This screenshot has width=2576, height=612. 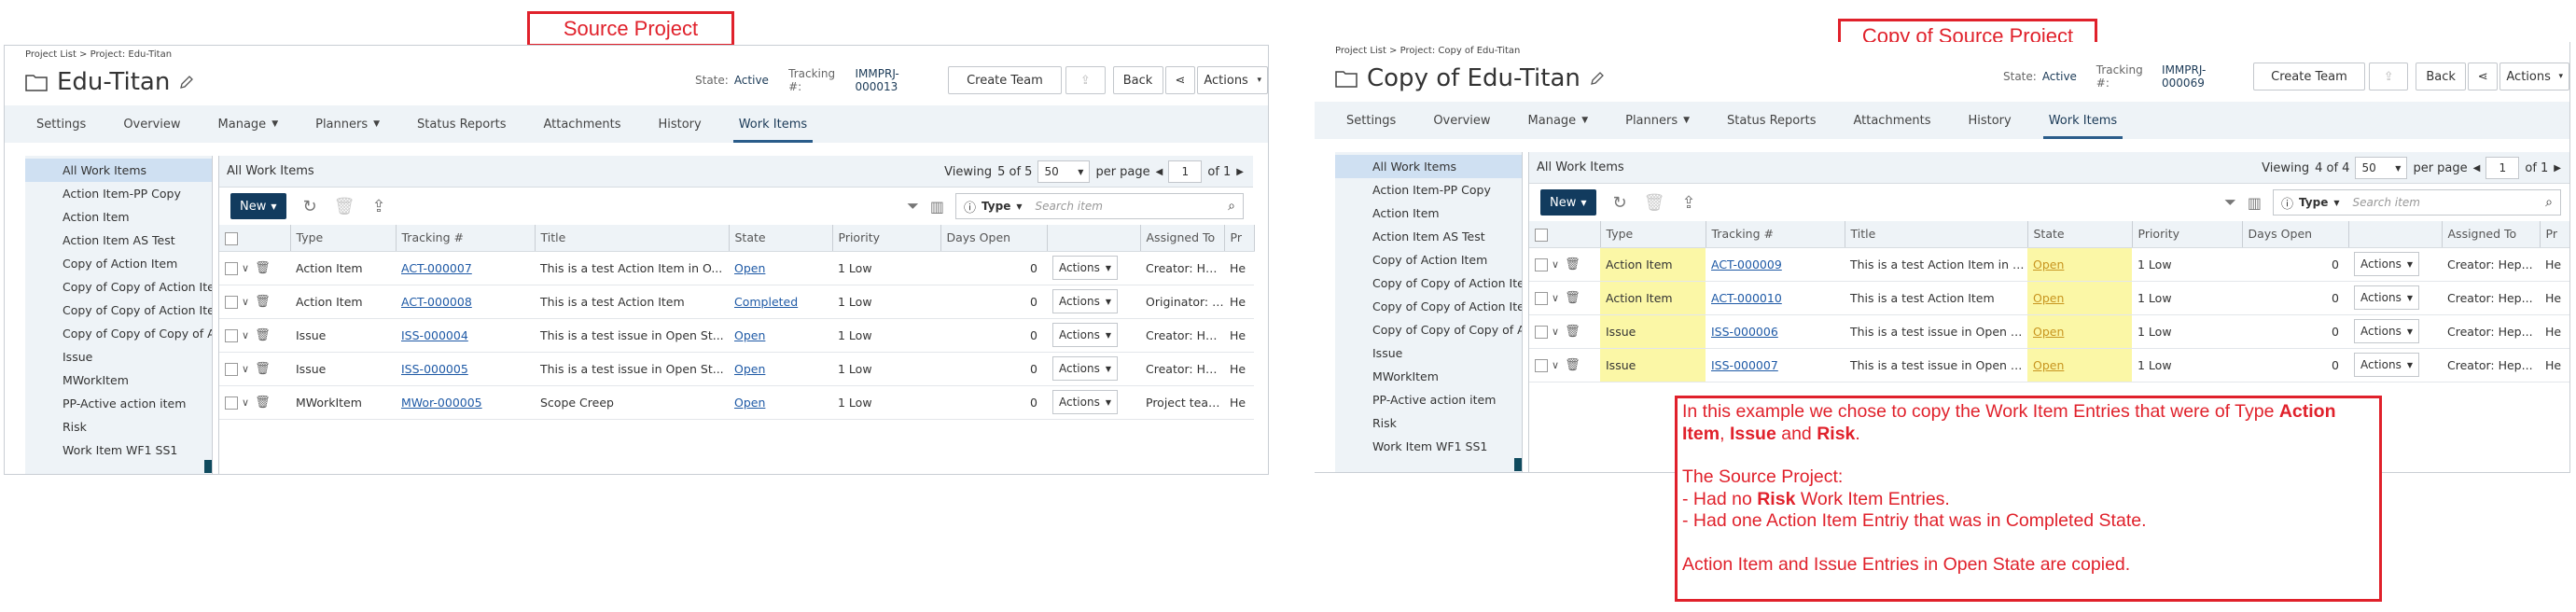 I want to click on tracking-link: ACT-000008, so click(x=436, y=302).